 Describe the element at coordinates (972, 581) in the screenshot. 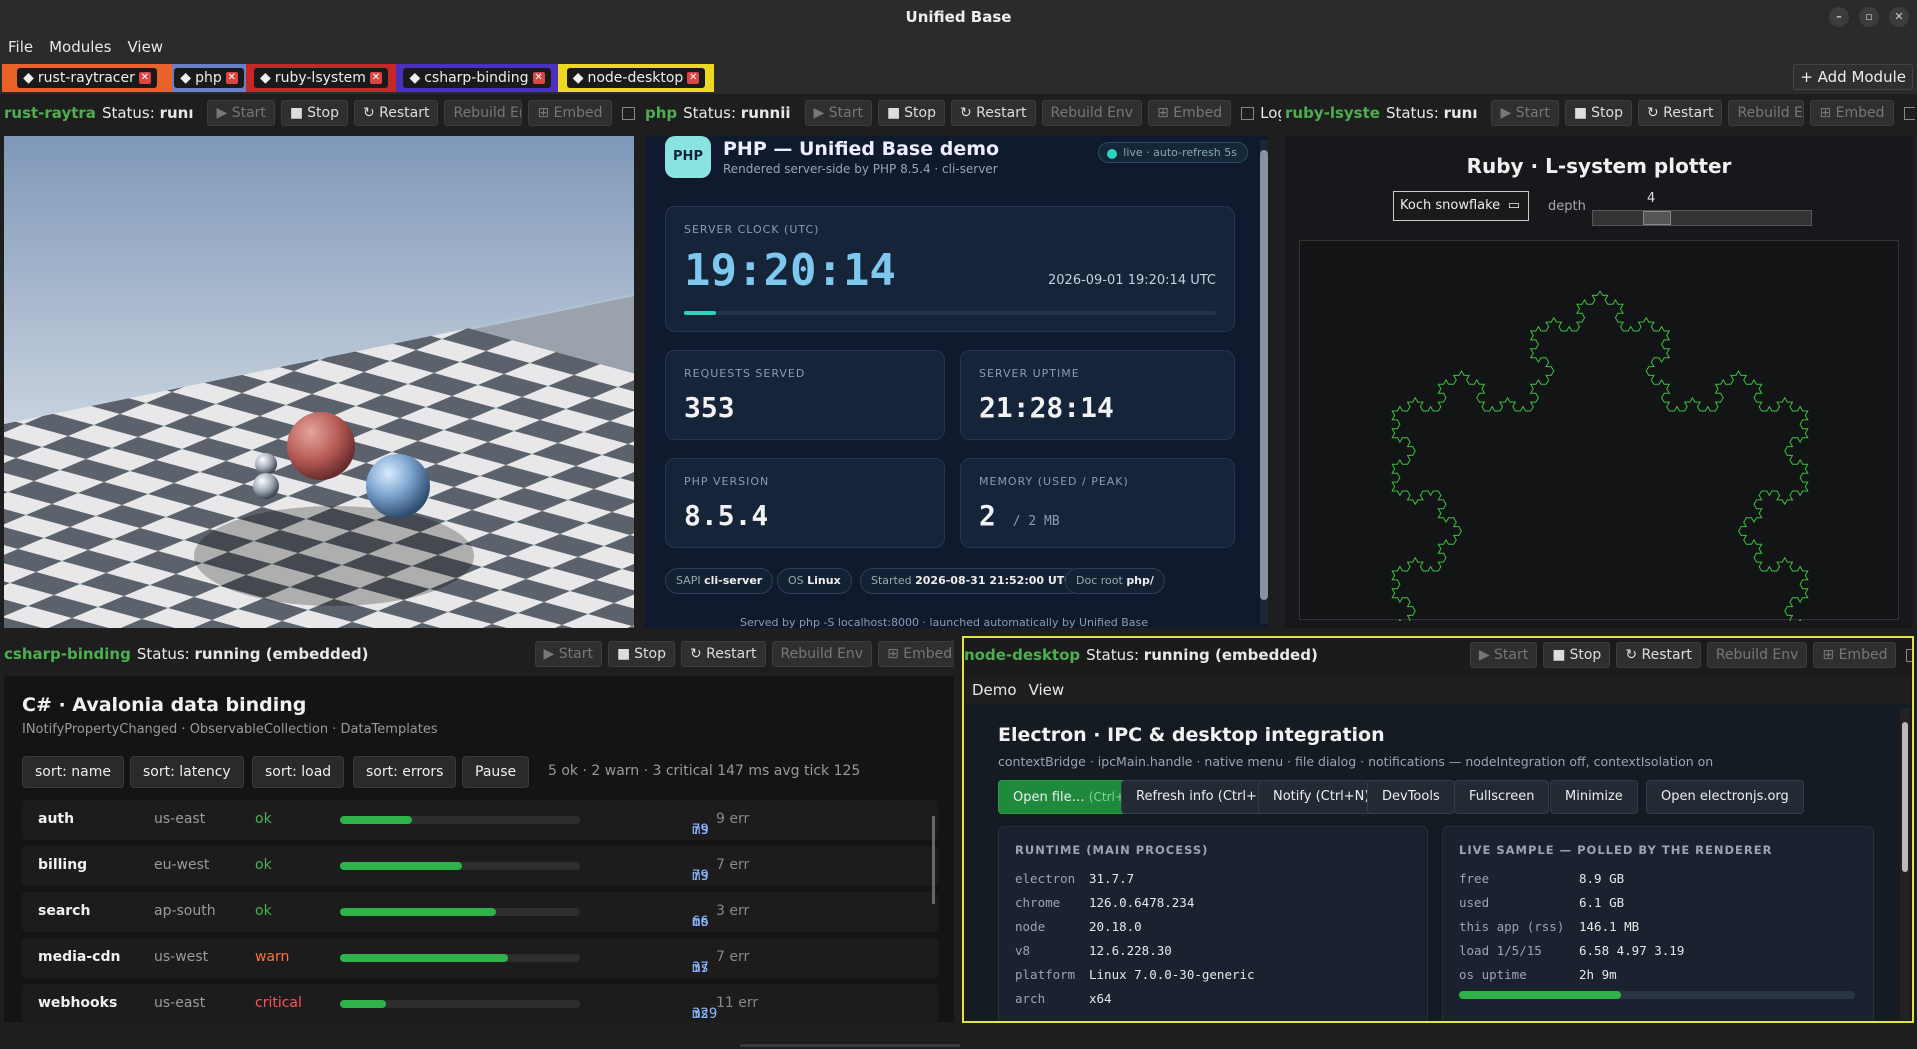

I see `chip-started: Started 2026-08-31 21:52:00 UTC` at that location.